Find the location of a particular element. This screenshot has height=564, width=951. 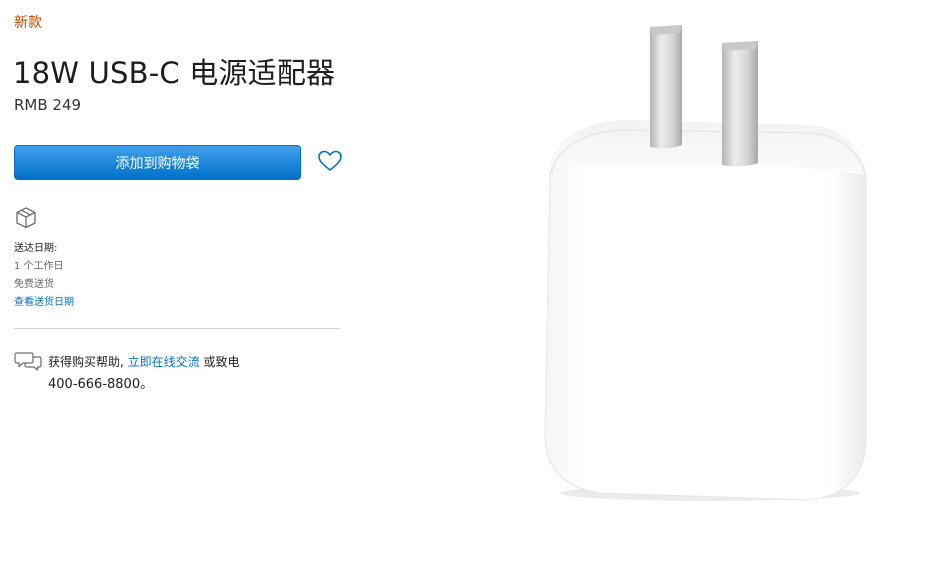

heart-icon is located at coordinates (330, 161).